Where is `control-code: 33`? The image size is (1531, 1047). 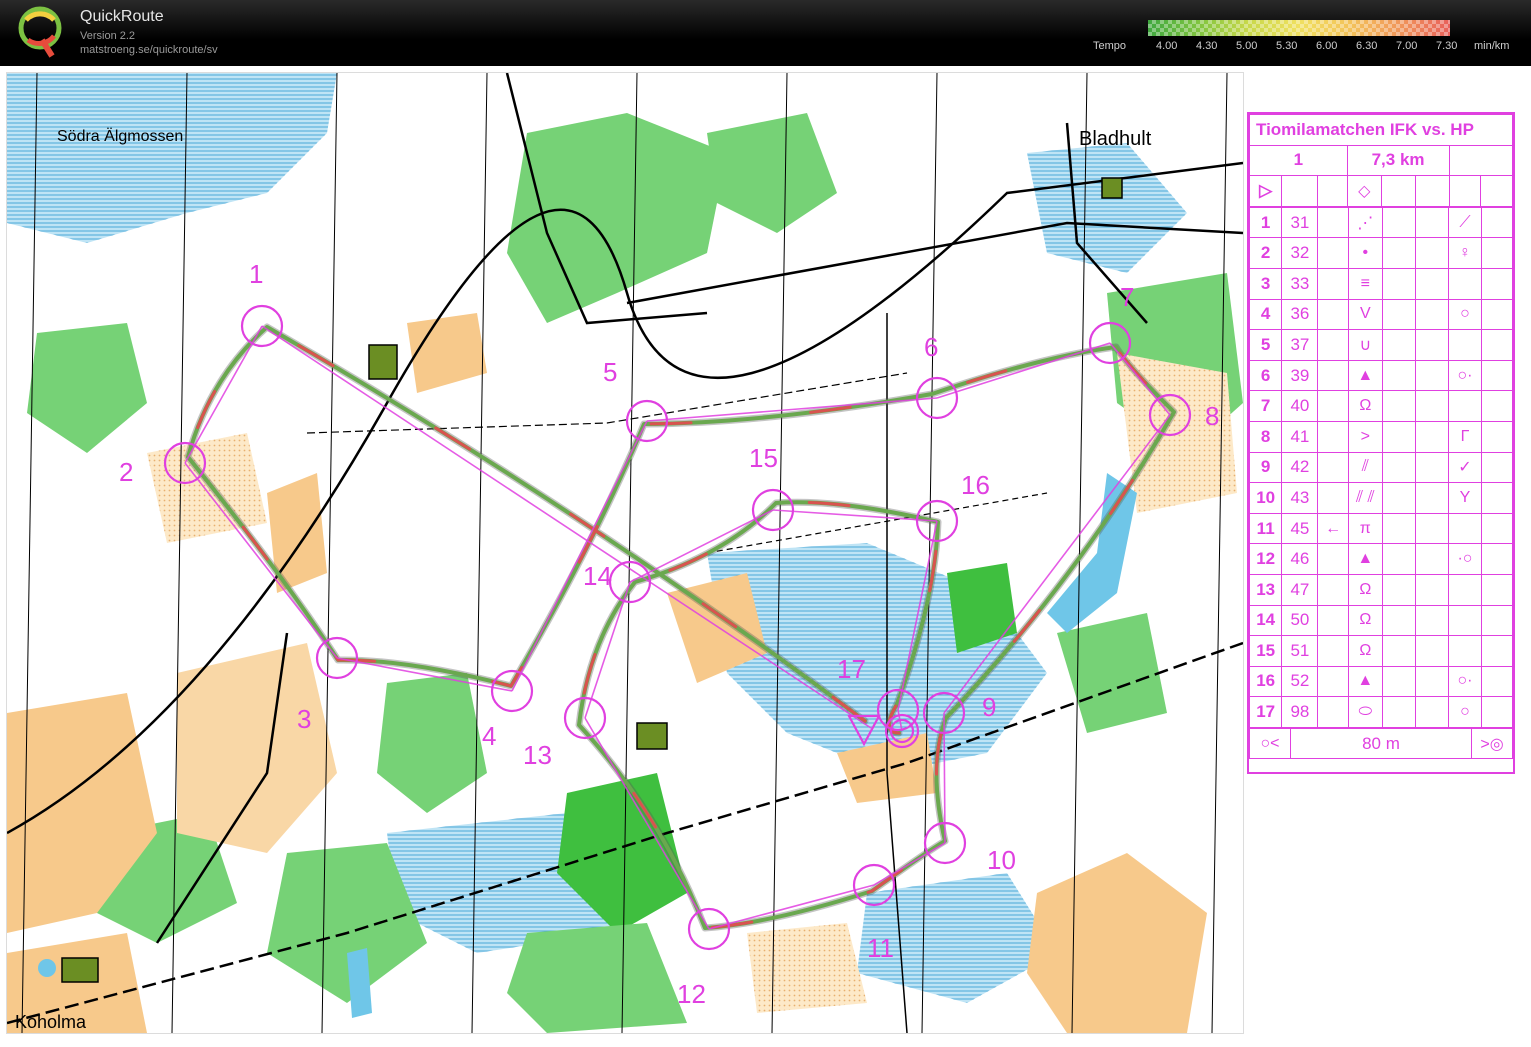
control-code: 33 is located at coordinates (1300, 283).